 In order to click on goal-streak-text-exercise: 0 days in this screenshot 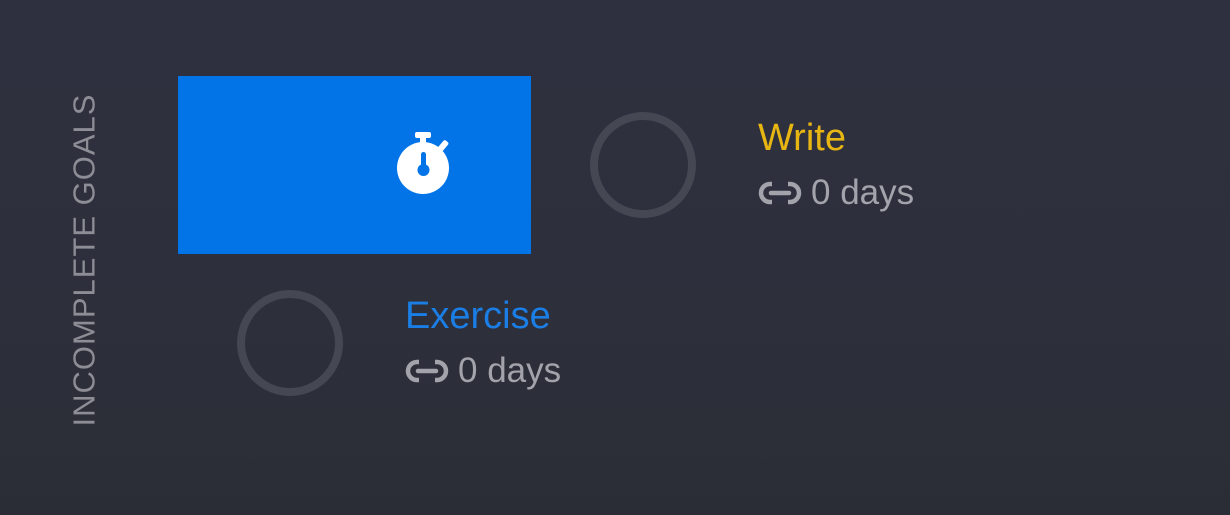, I will do `click(510, 370)`.